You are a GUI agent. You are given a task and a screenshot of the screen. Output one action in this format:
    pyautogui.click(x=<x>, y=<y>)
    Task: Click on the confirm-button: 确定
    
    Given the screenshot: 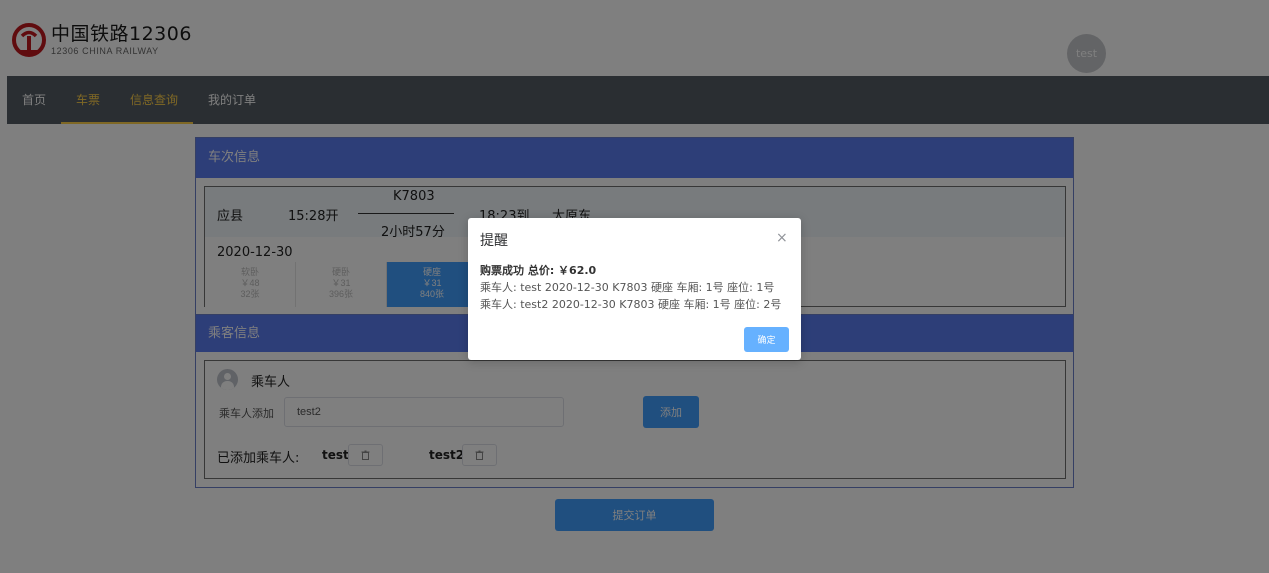 What is the action you would take?
    pyautogui.click(x=766, y=339)
    